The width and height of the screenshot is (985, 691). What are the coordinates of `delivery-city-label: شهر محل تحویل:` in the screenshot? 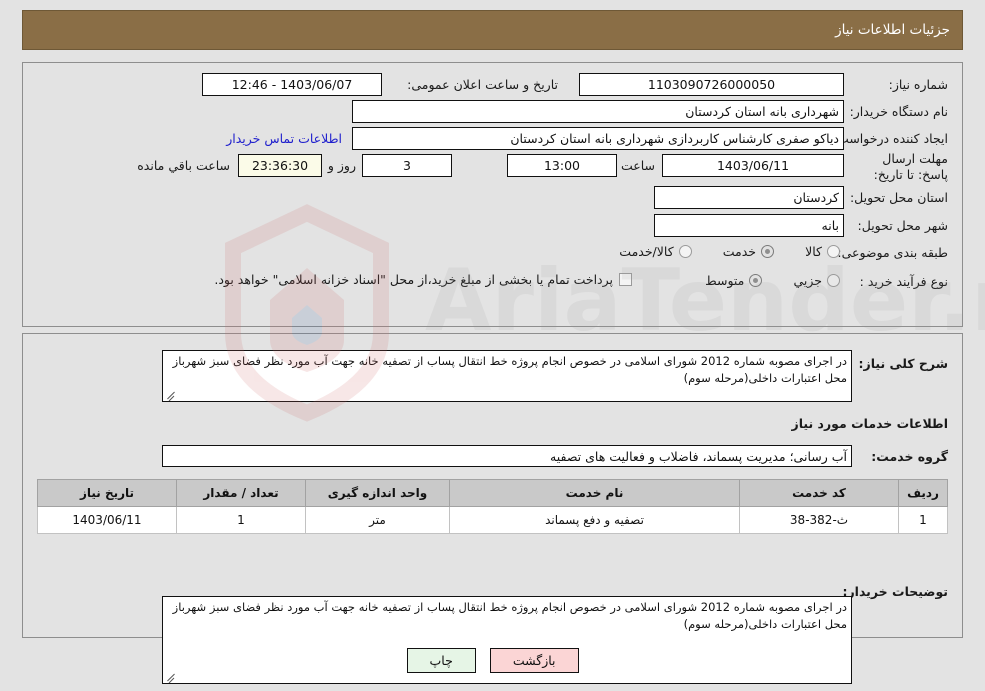 It's located at (902, 225).